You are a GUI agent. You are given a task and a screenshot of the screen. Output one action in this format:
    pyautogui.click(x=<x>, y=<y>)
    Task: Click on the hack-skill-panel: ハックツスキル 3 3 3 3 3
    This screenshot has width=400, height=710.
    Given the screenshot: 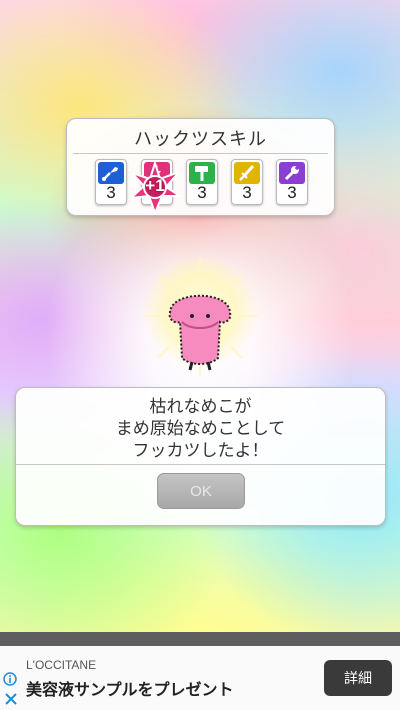 What is the action you would take?
    pyautogui.click(x=200, y=167)
    